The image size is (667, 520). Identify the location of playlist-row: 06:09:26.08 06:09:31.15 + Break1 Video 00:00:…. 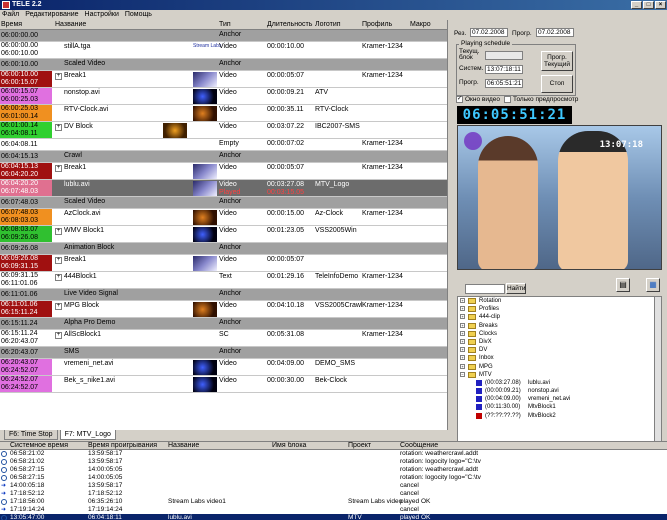
(223, 263).